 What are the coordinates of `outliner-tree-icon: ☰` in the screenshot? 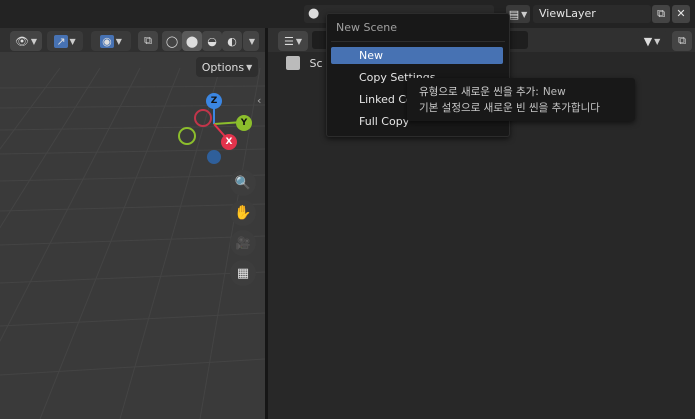 It's located at (288, 41).